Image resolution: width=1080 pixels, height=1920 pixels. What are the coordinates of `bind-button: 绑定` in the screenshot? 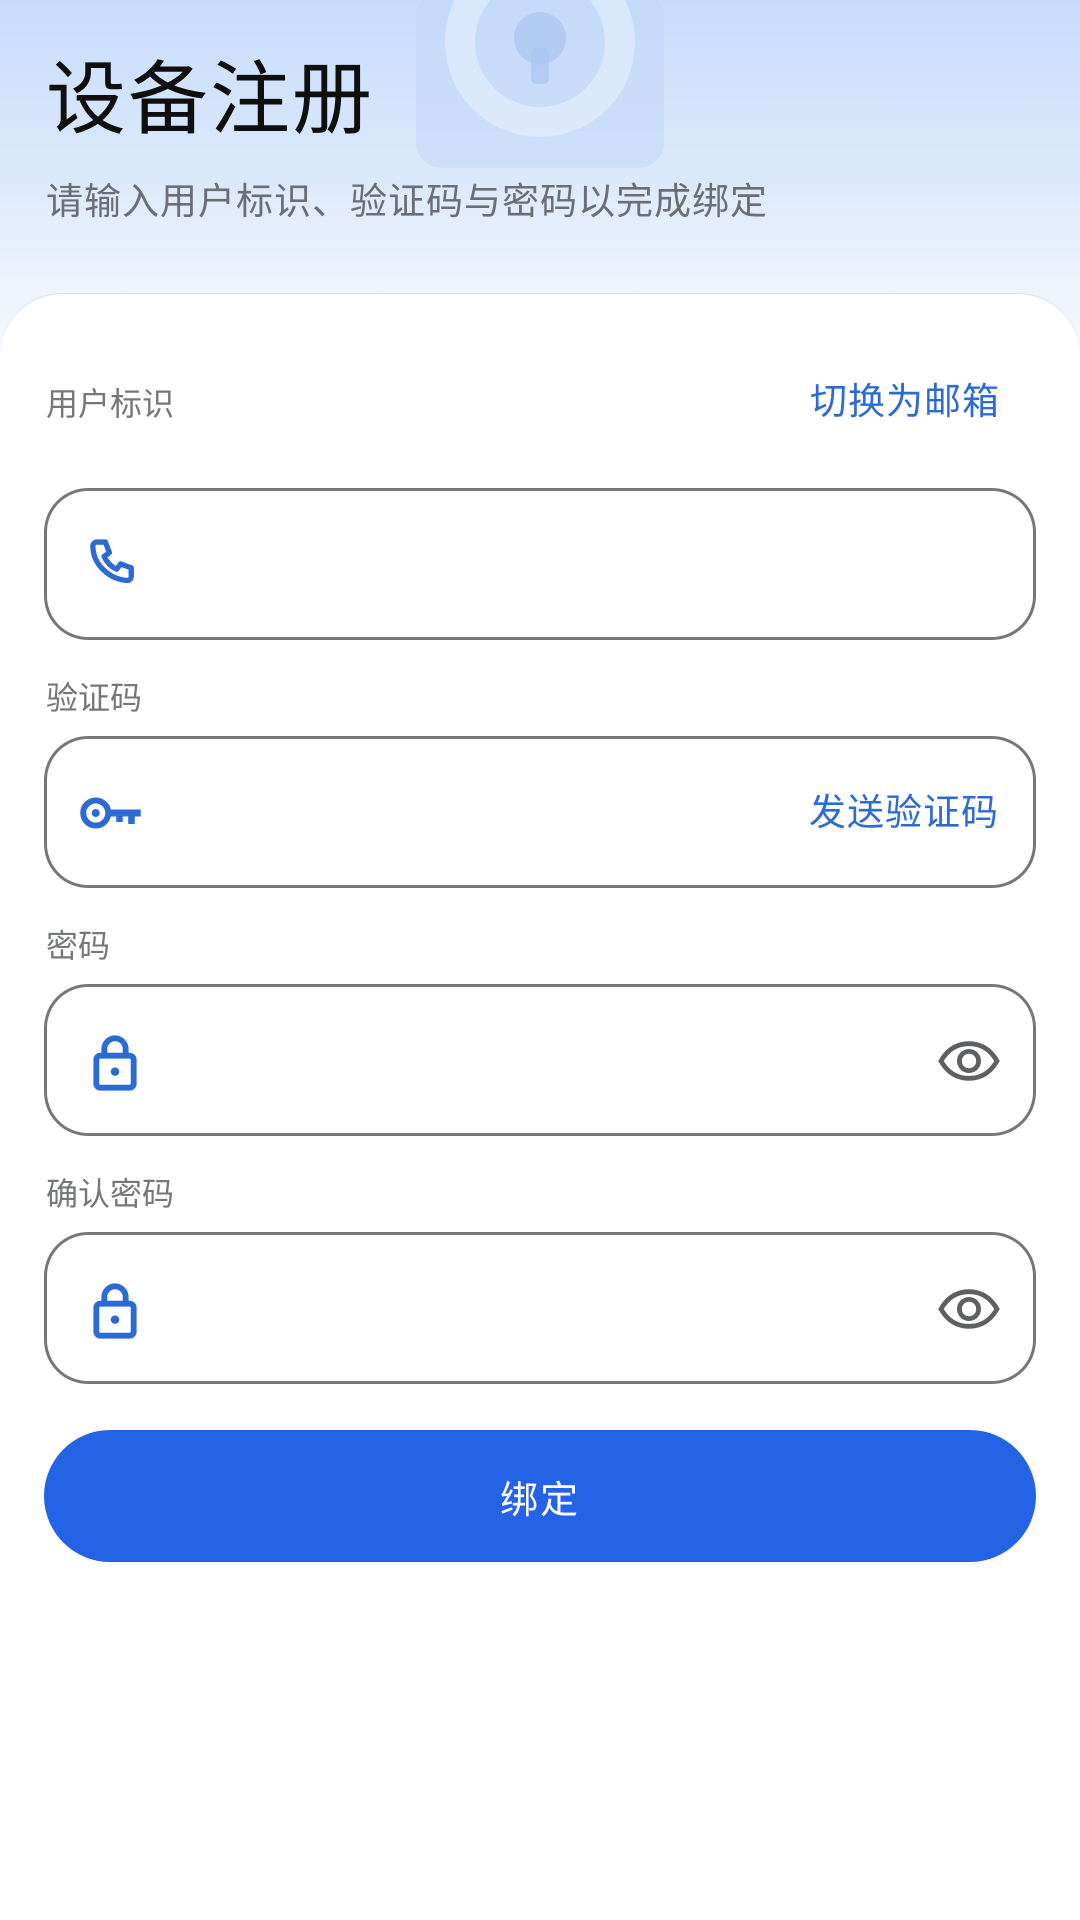 It's located at (540, 1496).